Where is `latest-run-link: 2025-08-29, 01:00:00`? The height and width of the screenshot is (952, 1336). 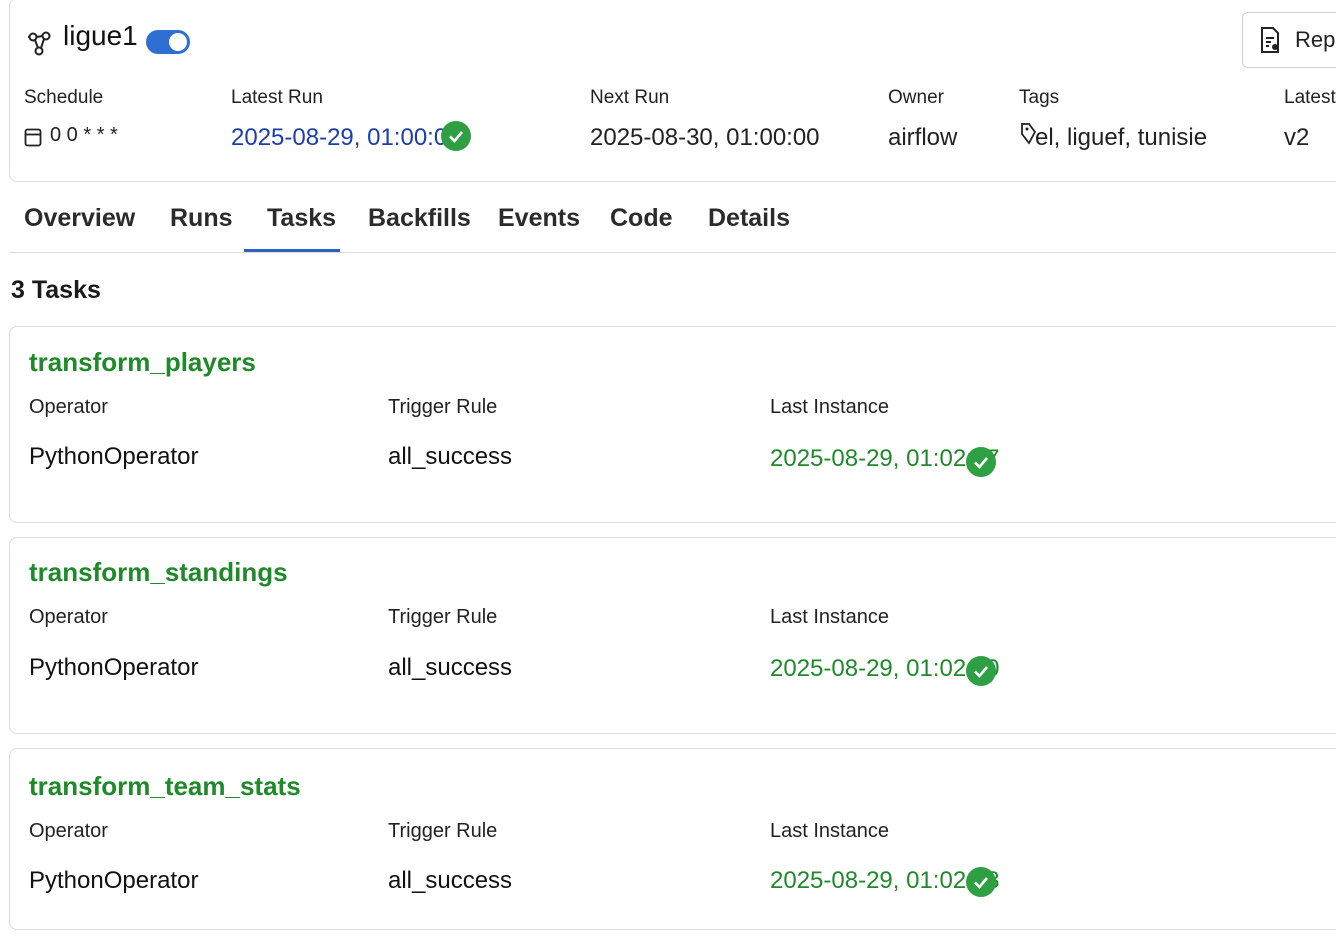 latest-run-link: 2025-08-29, 01:00:00 is located at coordinates (346, 138).